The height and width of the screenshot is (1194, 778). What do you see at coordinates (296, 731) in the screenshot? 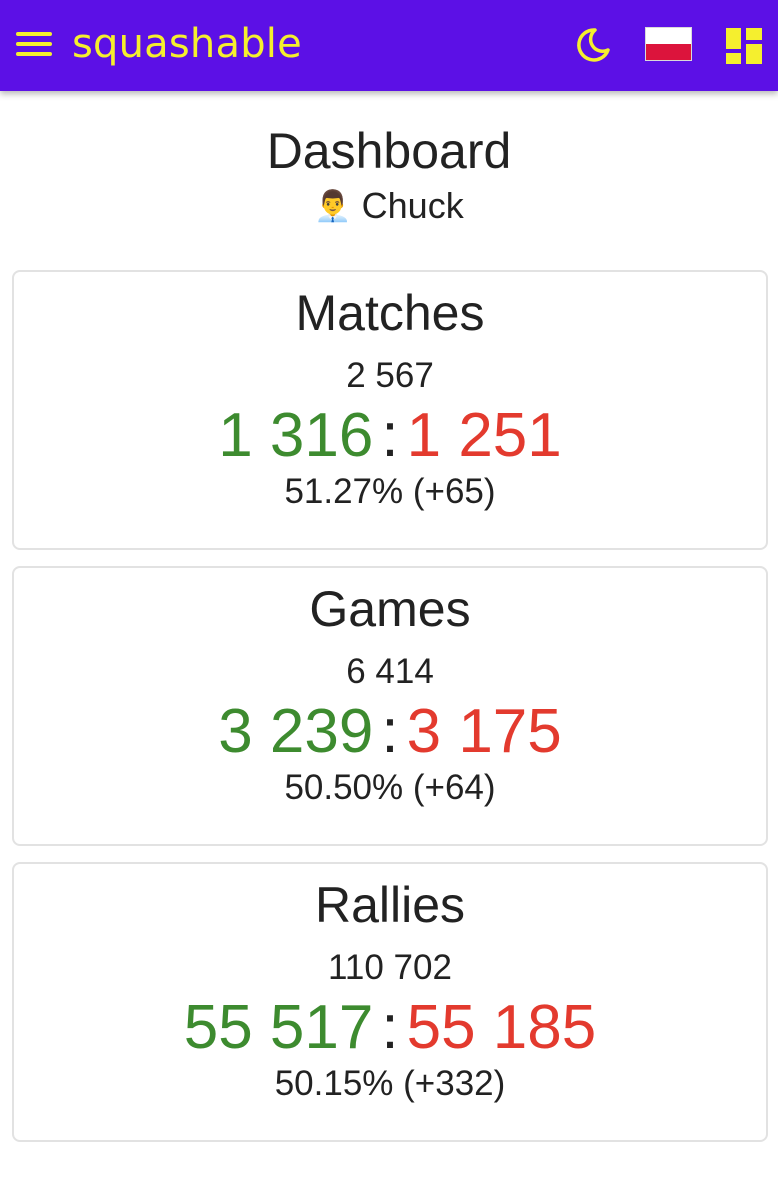
I see `wins-value: 3 239` at bounding box center [296, 731].